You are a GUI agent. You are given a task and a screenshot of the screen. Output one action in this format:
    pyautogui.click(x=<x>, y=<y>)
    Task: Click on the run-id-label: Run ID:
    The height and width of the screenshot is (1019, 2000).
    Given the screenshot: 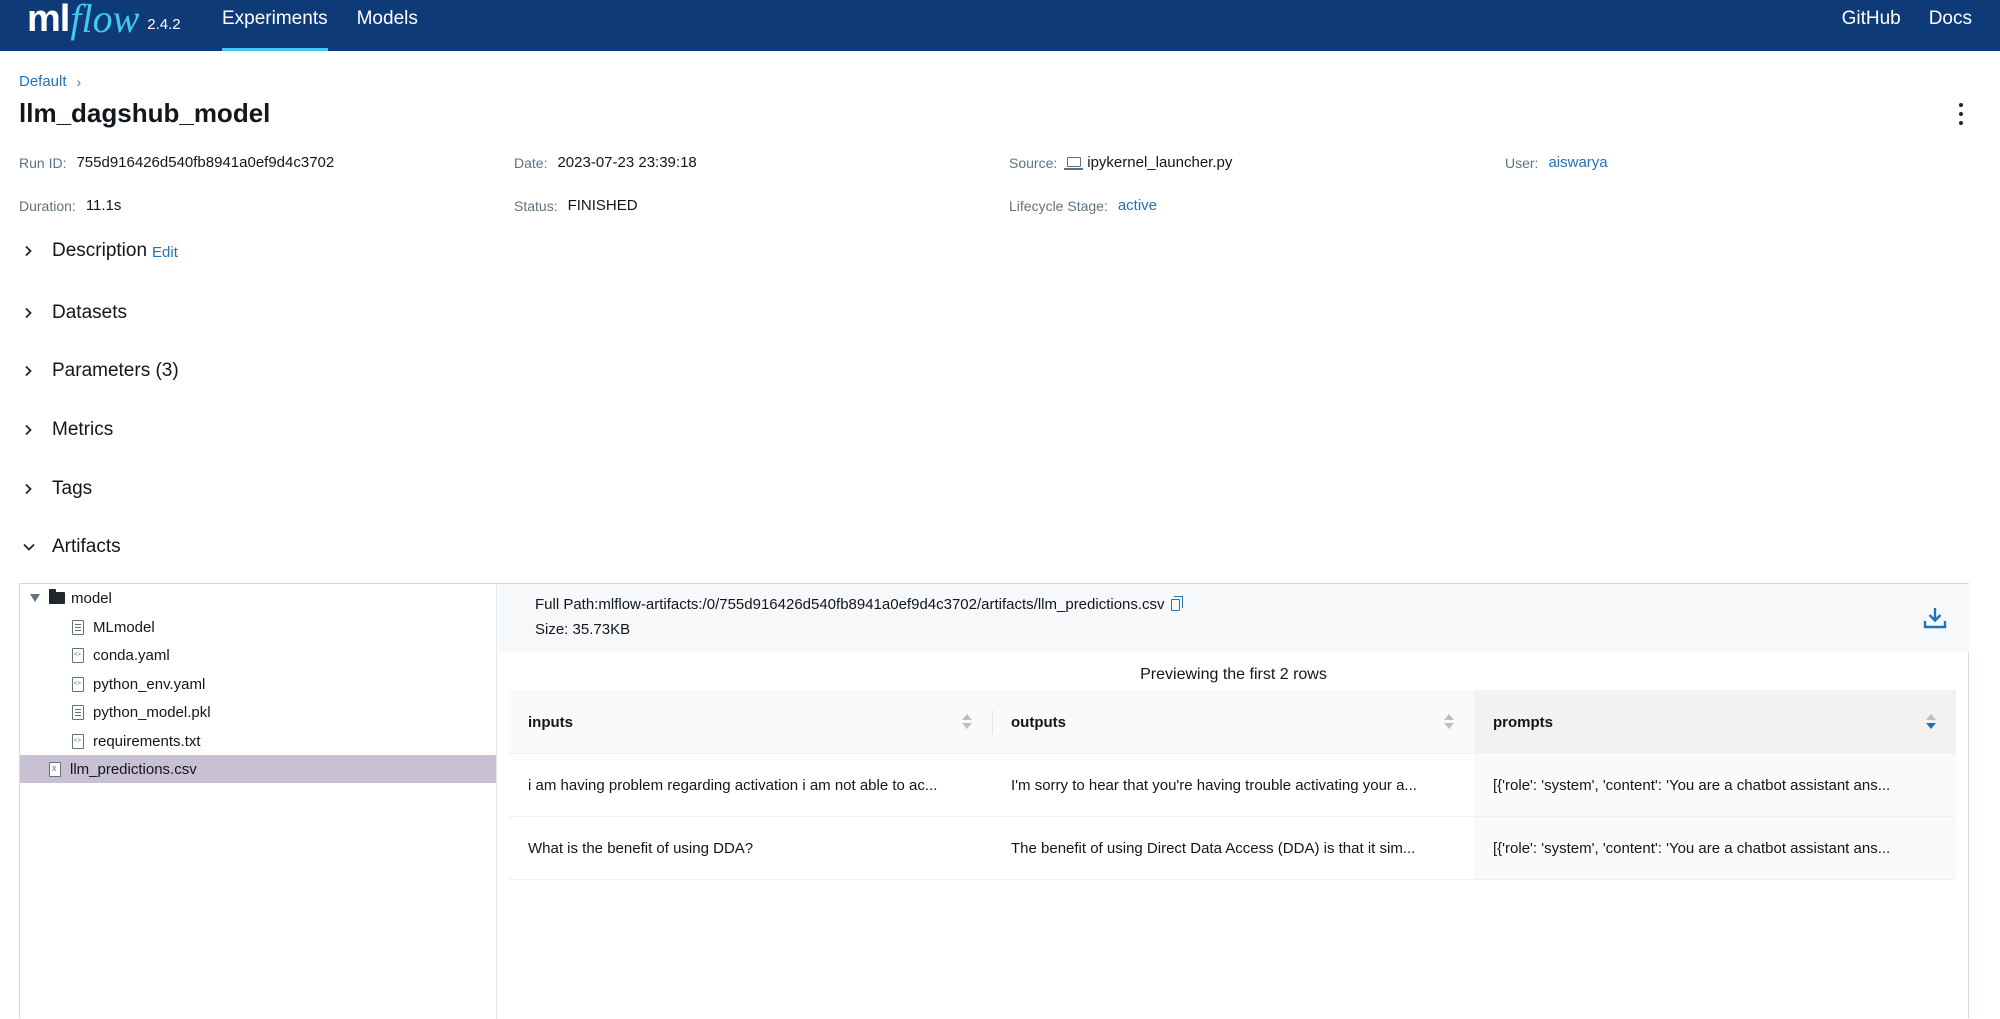 What is the action you would take?
    pyautogui.click(x=43, y=162)
    